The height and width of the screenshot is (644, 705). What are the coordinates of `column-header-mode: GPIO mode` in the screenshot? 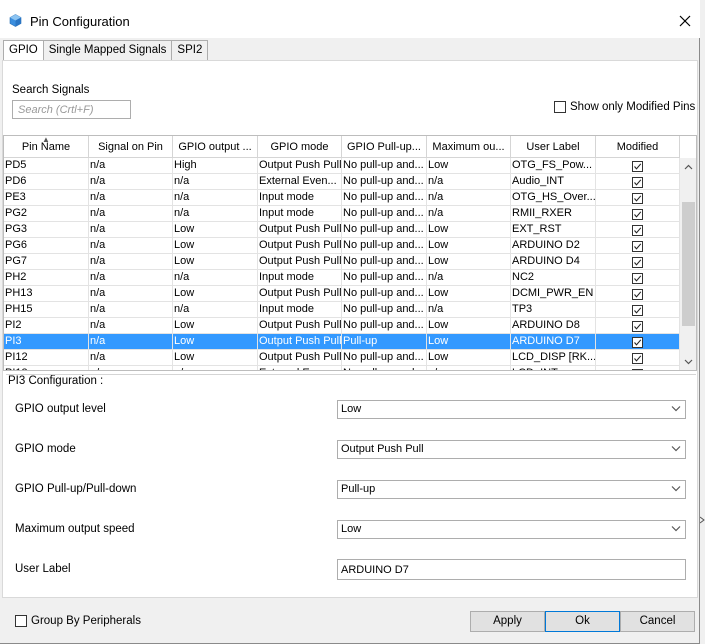 It's located at (300, 147).